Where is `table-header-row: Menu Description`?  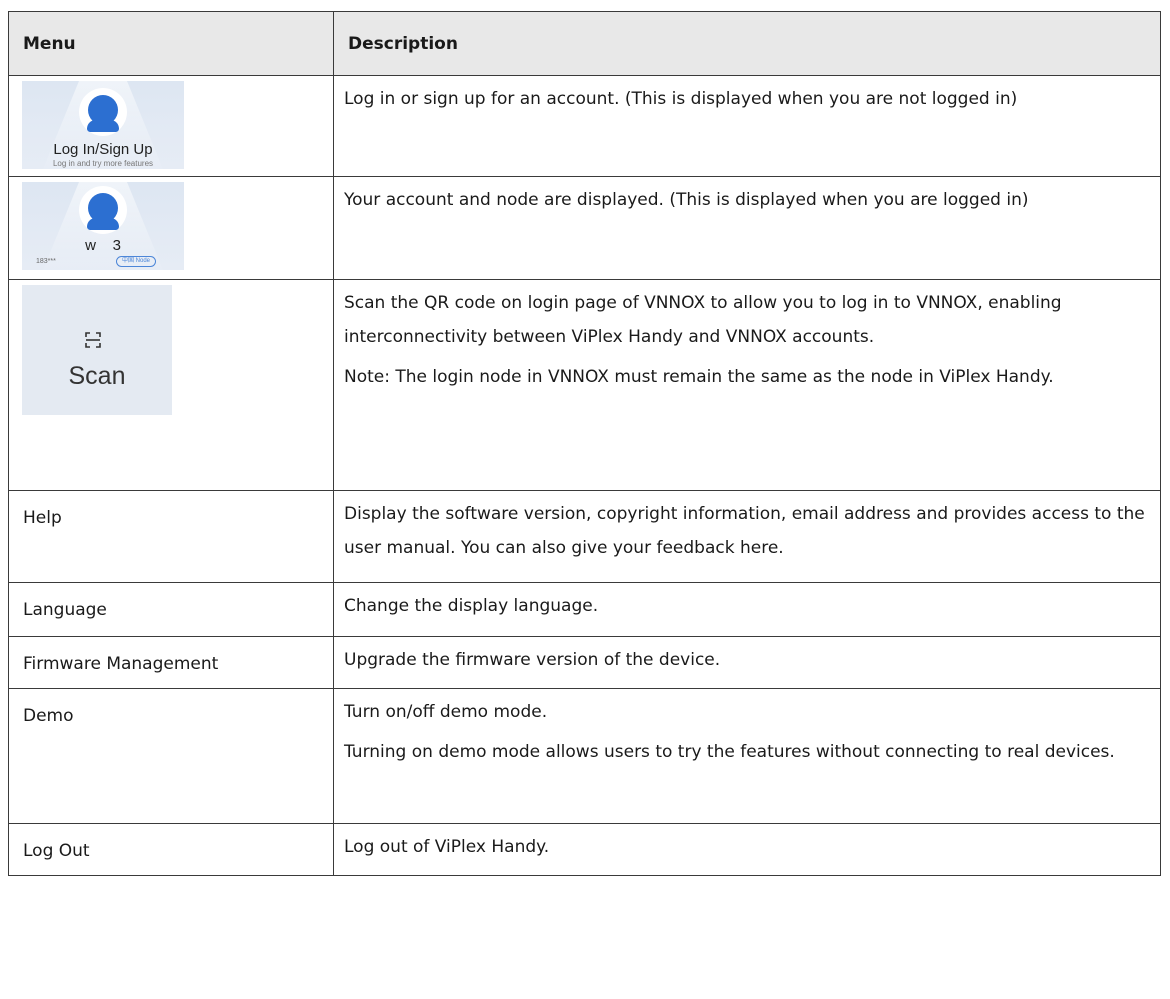 table-header-row: Menu Description is located at coordinates (584, 43).